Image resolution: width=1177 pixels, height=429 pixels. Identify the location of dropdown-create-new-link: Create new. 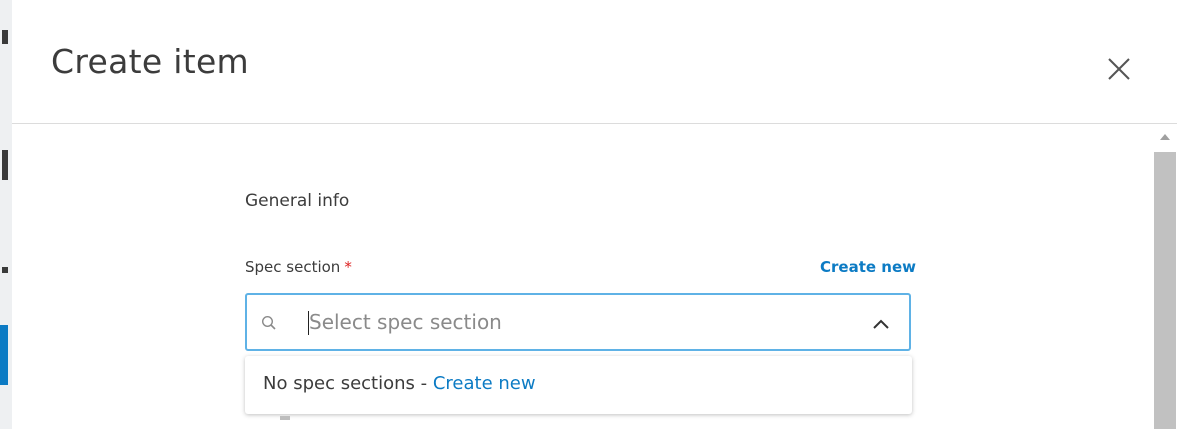
(484, 383).